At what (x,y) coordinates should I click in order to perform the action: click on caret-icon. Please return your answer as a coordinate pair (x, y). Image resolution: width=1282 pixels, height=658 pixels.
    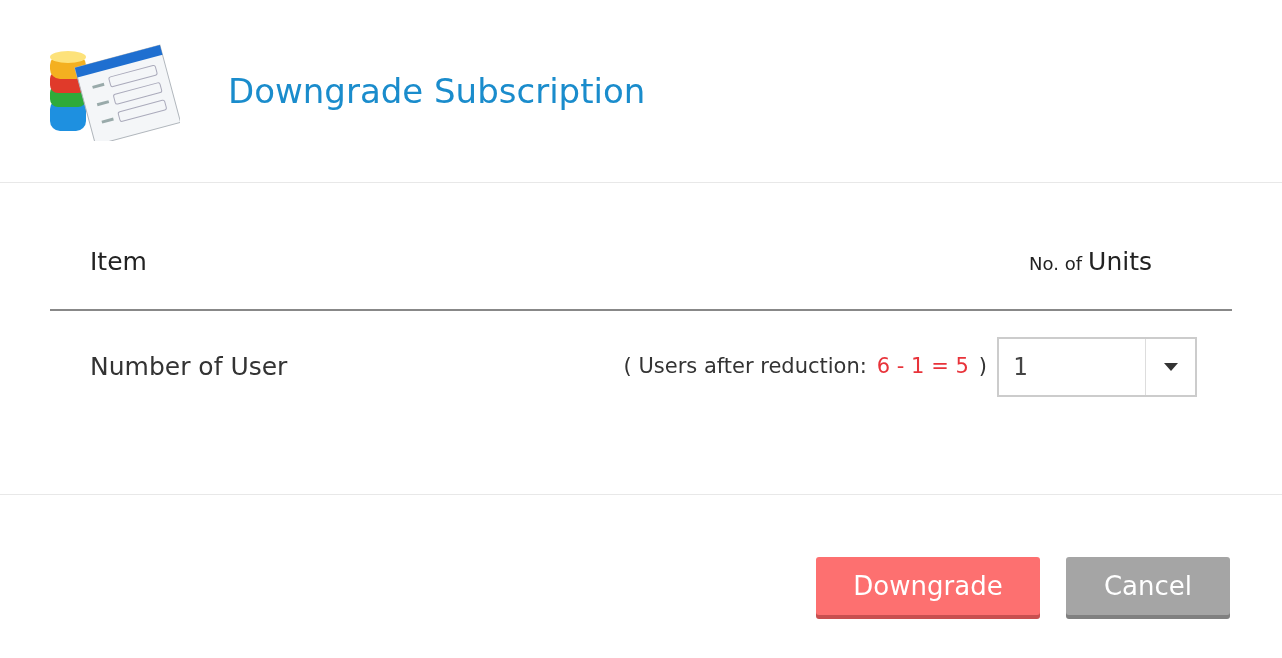
    Looking at the image, I should click on (1170, 366).